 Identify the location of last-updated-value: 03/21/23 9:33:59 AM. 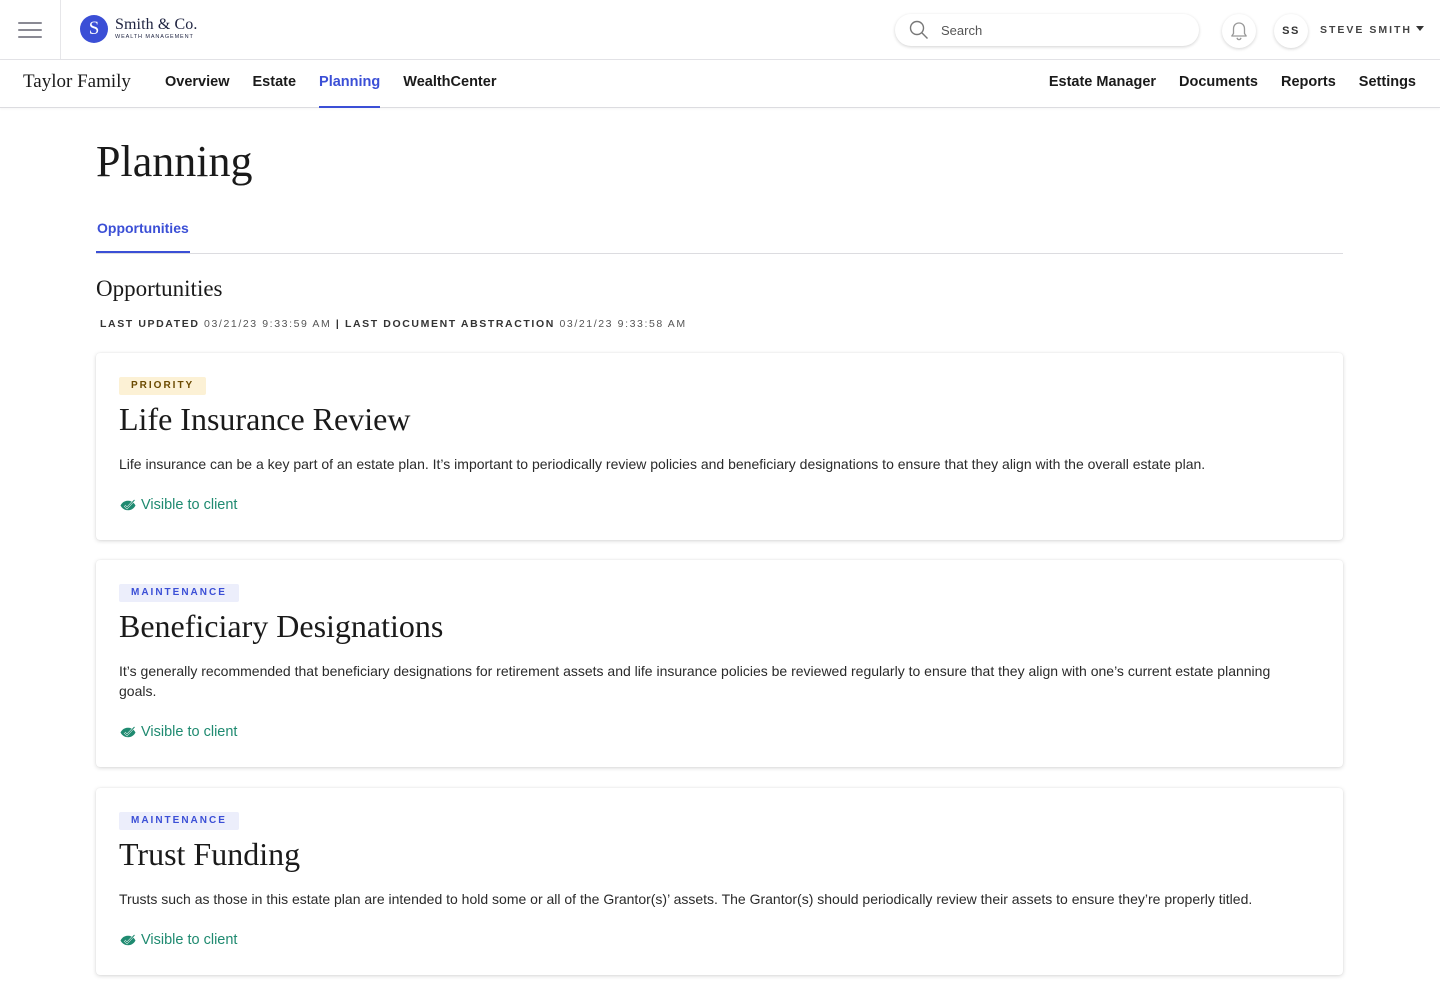
(268, 324).